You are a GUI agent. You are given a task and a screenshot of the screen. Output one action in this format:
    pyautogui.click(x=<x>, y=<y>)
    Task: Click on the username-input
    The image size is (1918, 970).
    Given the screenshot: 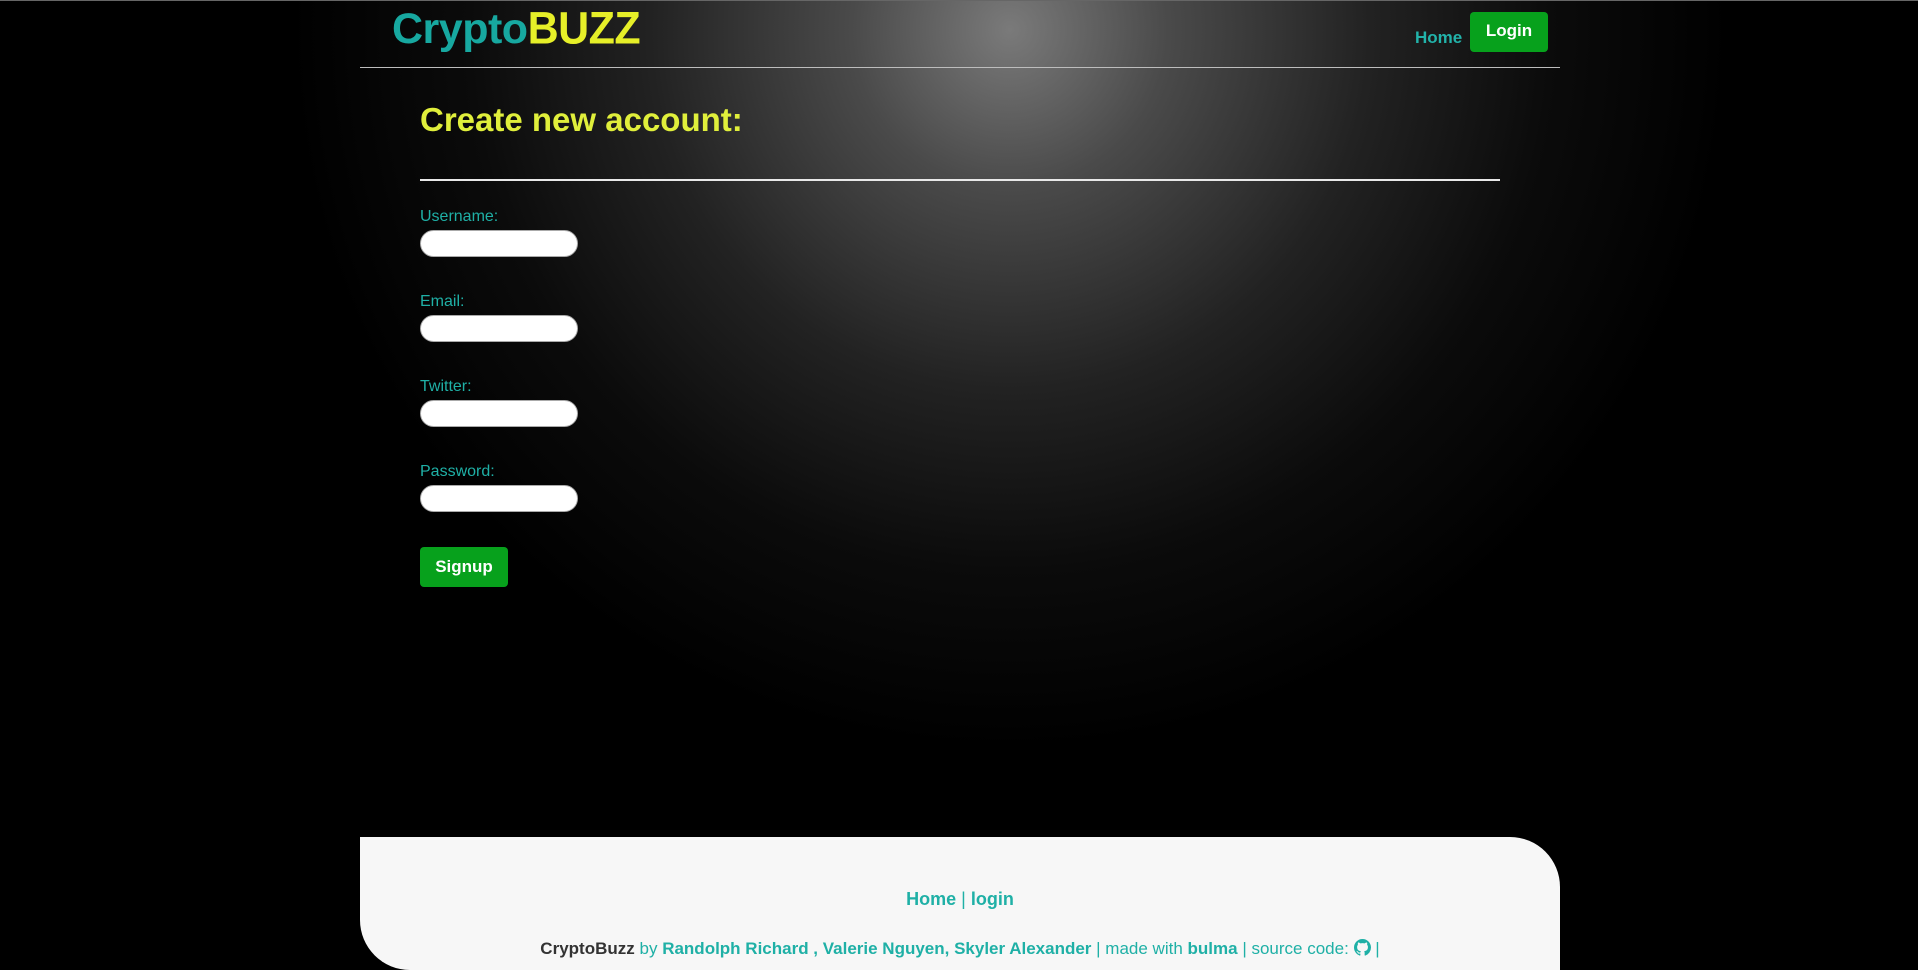 What is the action you would take?
    pyautogui.click(x=499, y=243)
    